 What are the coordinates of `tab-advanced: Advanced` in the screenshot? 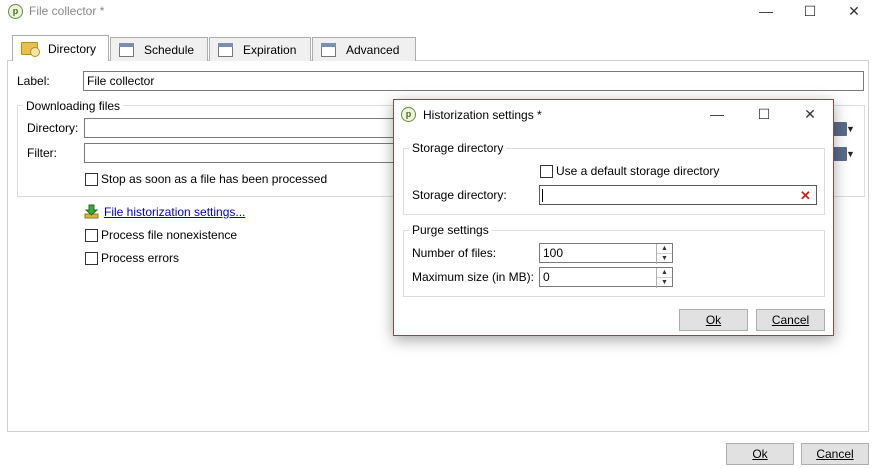 It's located at (364, 49).